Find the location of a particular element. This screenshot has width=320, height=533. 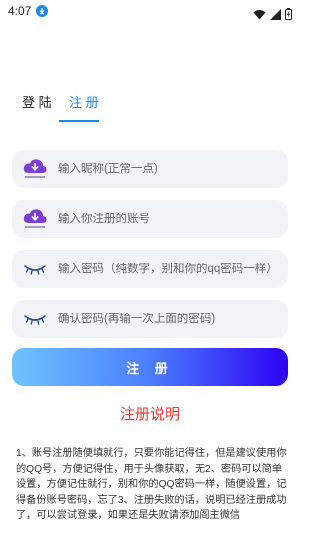

account-input is located at coordinates (173, 219).